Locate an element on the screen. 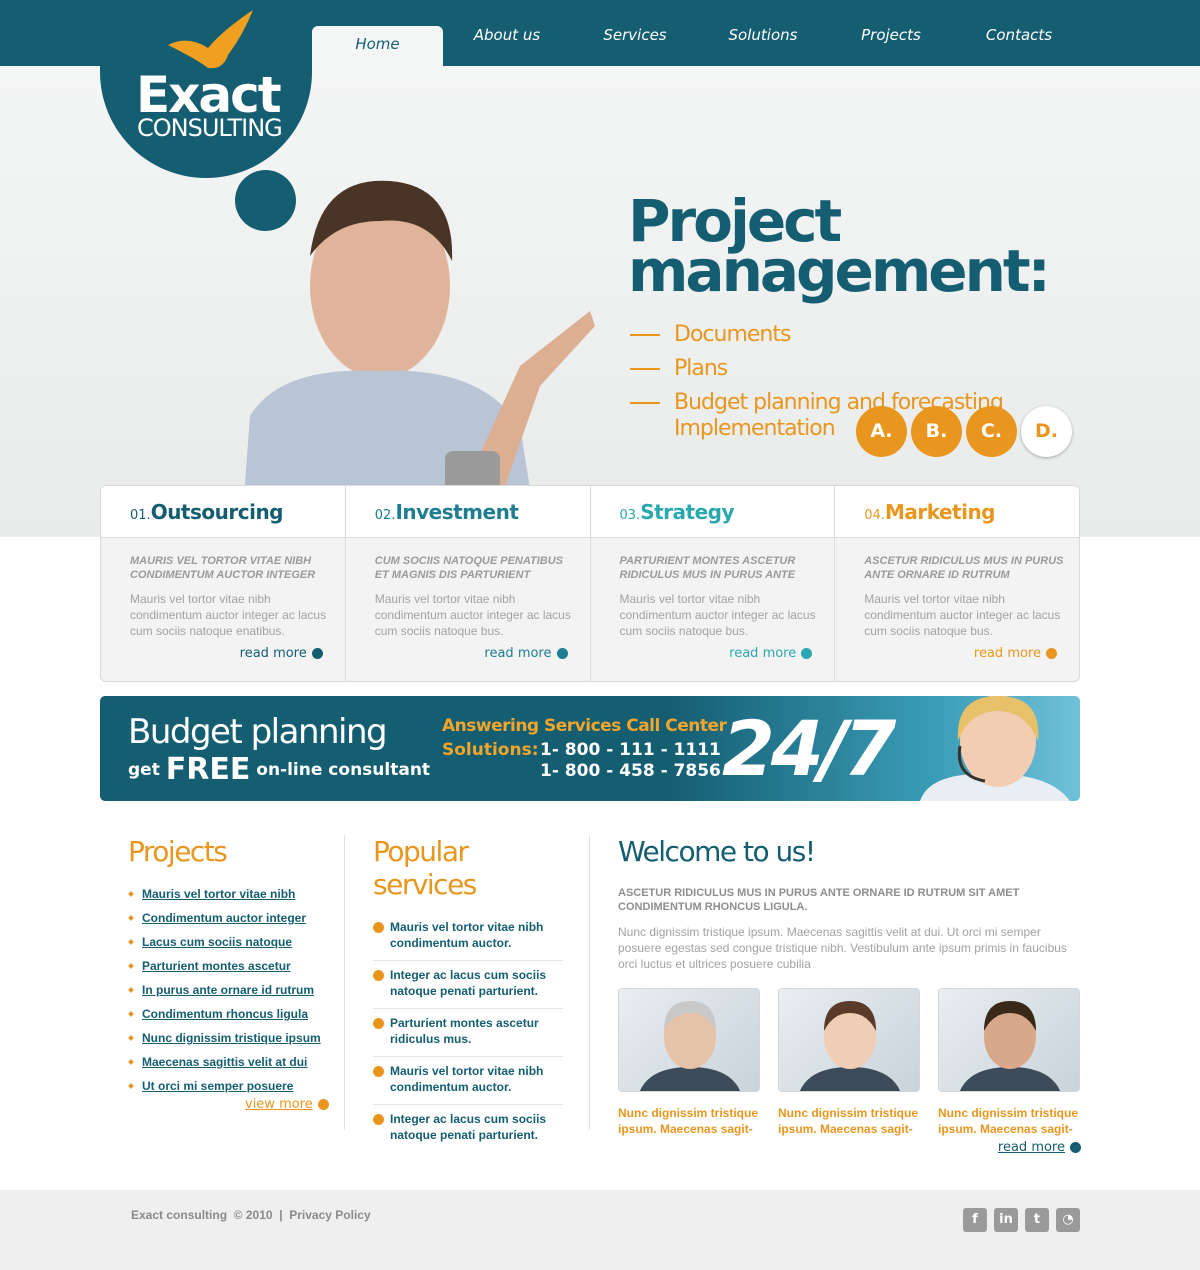  card-title: Strategy is located at coordinates (687, 512).